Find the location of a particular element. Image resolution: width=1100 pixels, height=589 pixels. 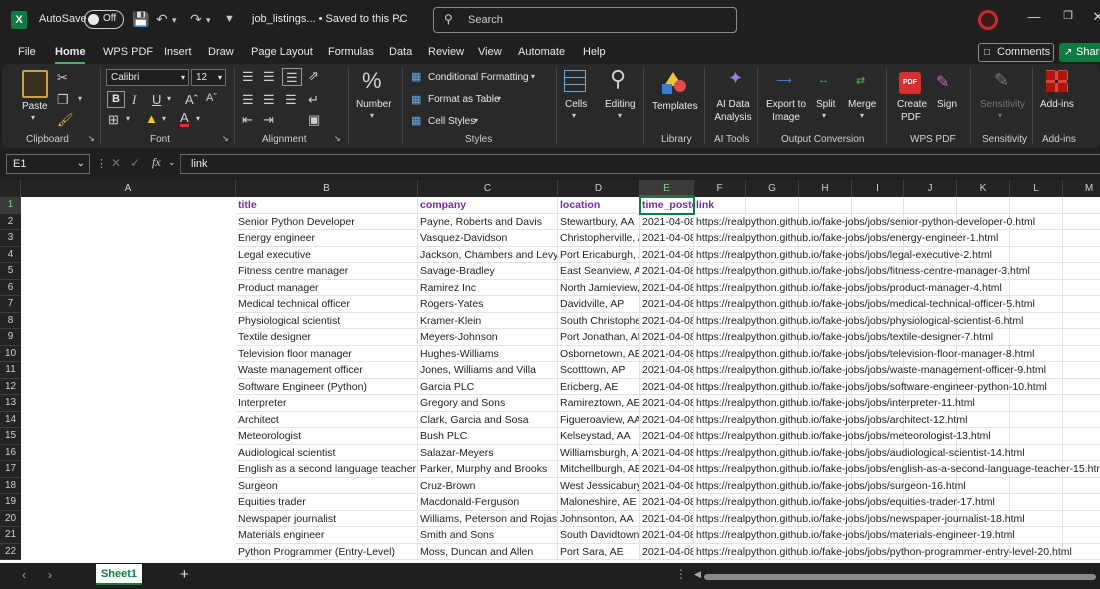

font-size-select: 12 ▾ is located at coordinates (208, 77).